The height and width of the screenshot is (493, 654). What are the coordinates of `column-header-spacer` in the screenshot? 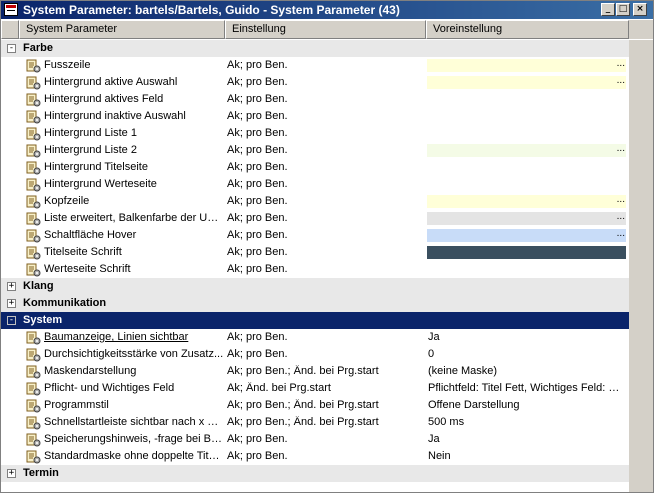 It's located at (10, 29).